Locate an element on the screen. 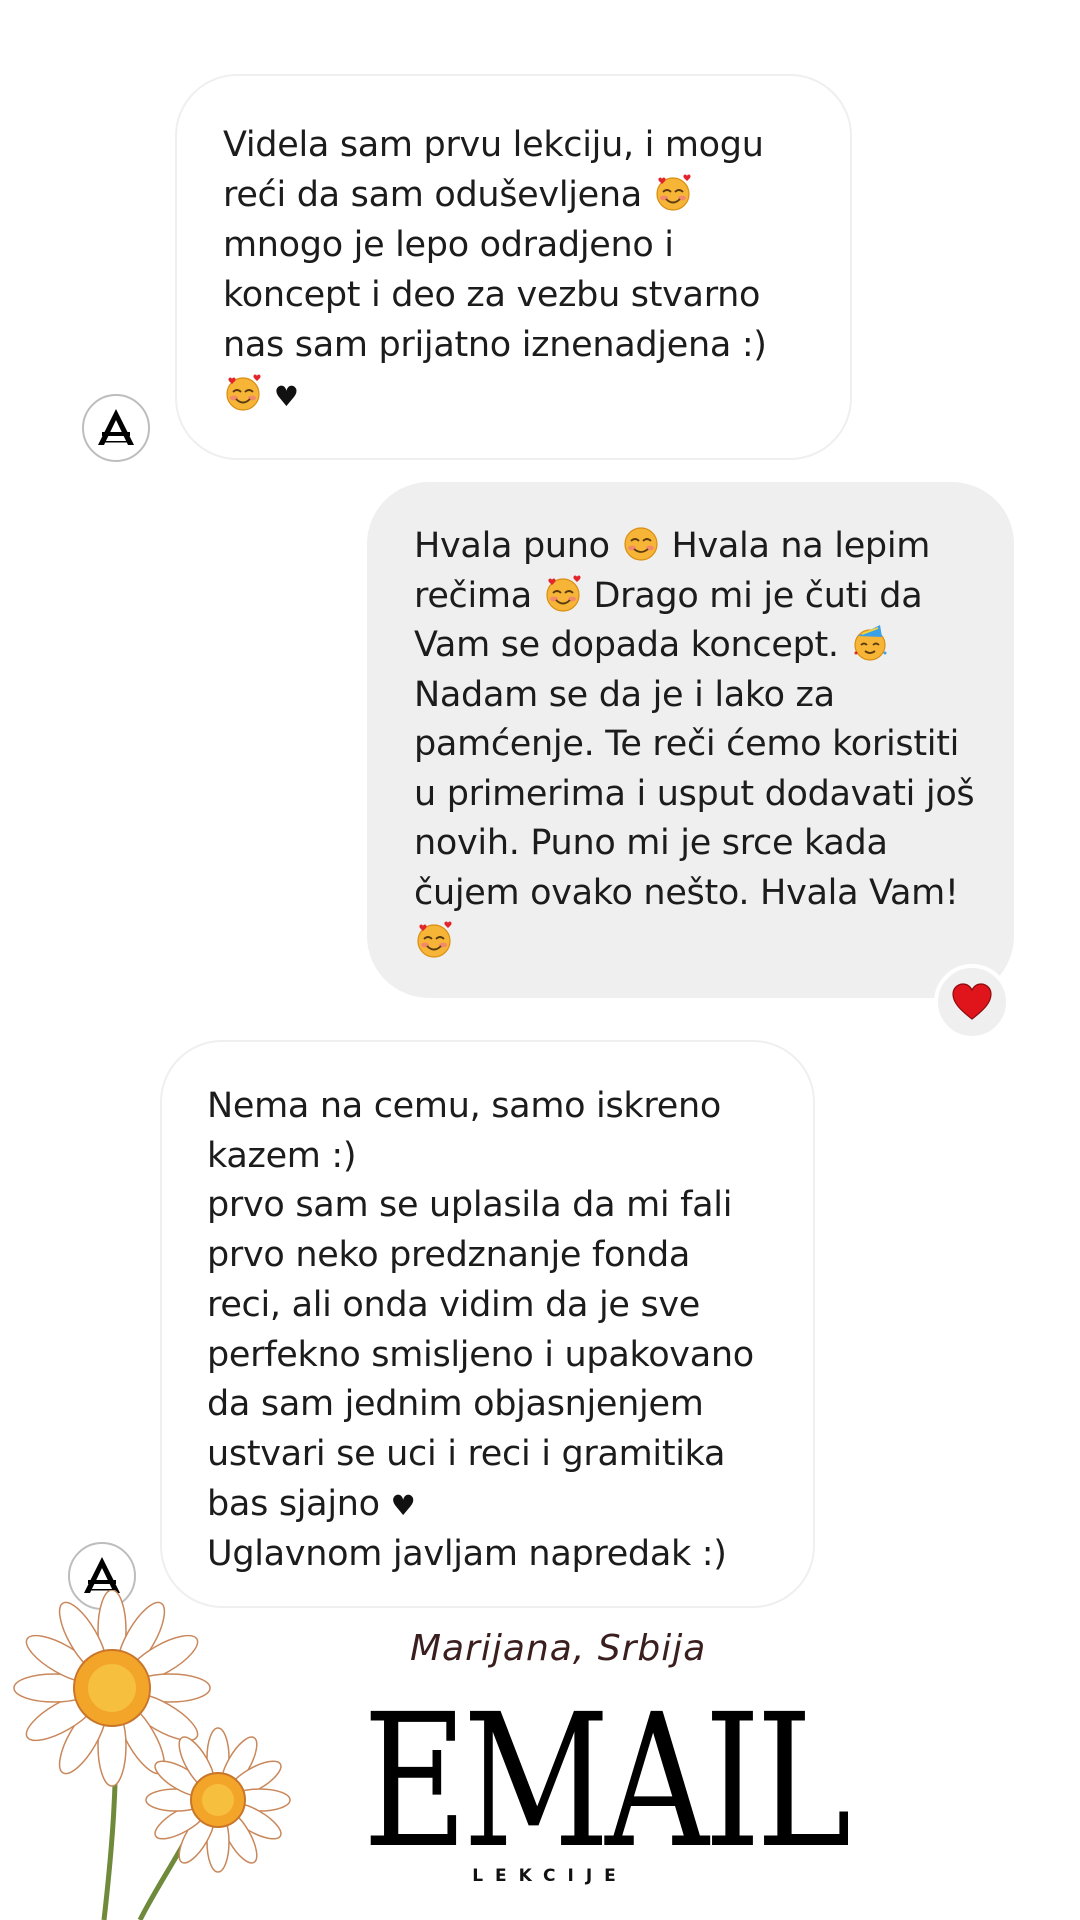 The image size is (1080, 1920). message-line: Drago mi je čuti da is located at coordinates (758, 595).